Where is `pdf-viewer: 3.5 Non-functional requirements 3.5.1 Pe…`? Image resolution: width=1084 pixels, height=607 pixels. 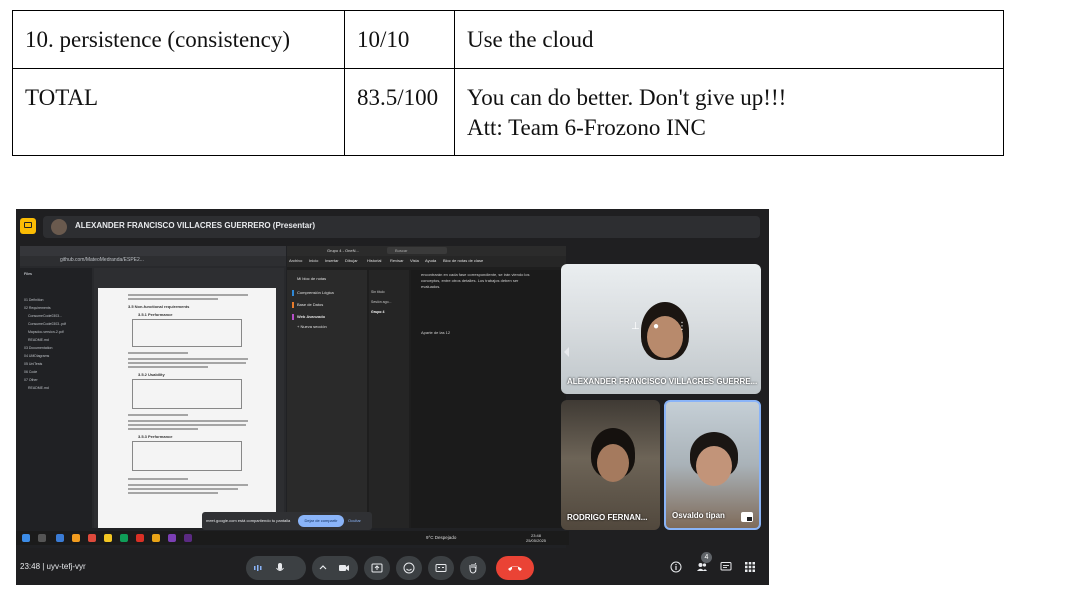 pdf-viewer: 3.5 Non-functional requirements 3.5.1 Pe… is located at coordinates (189, 398).